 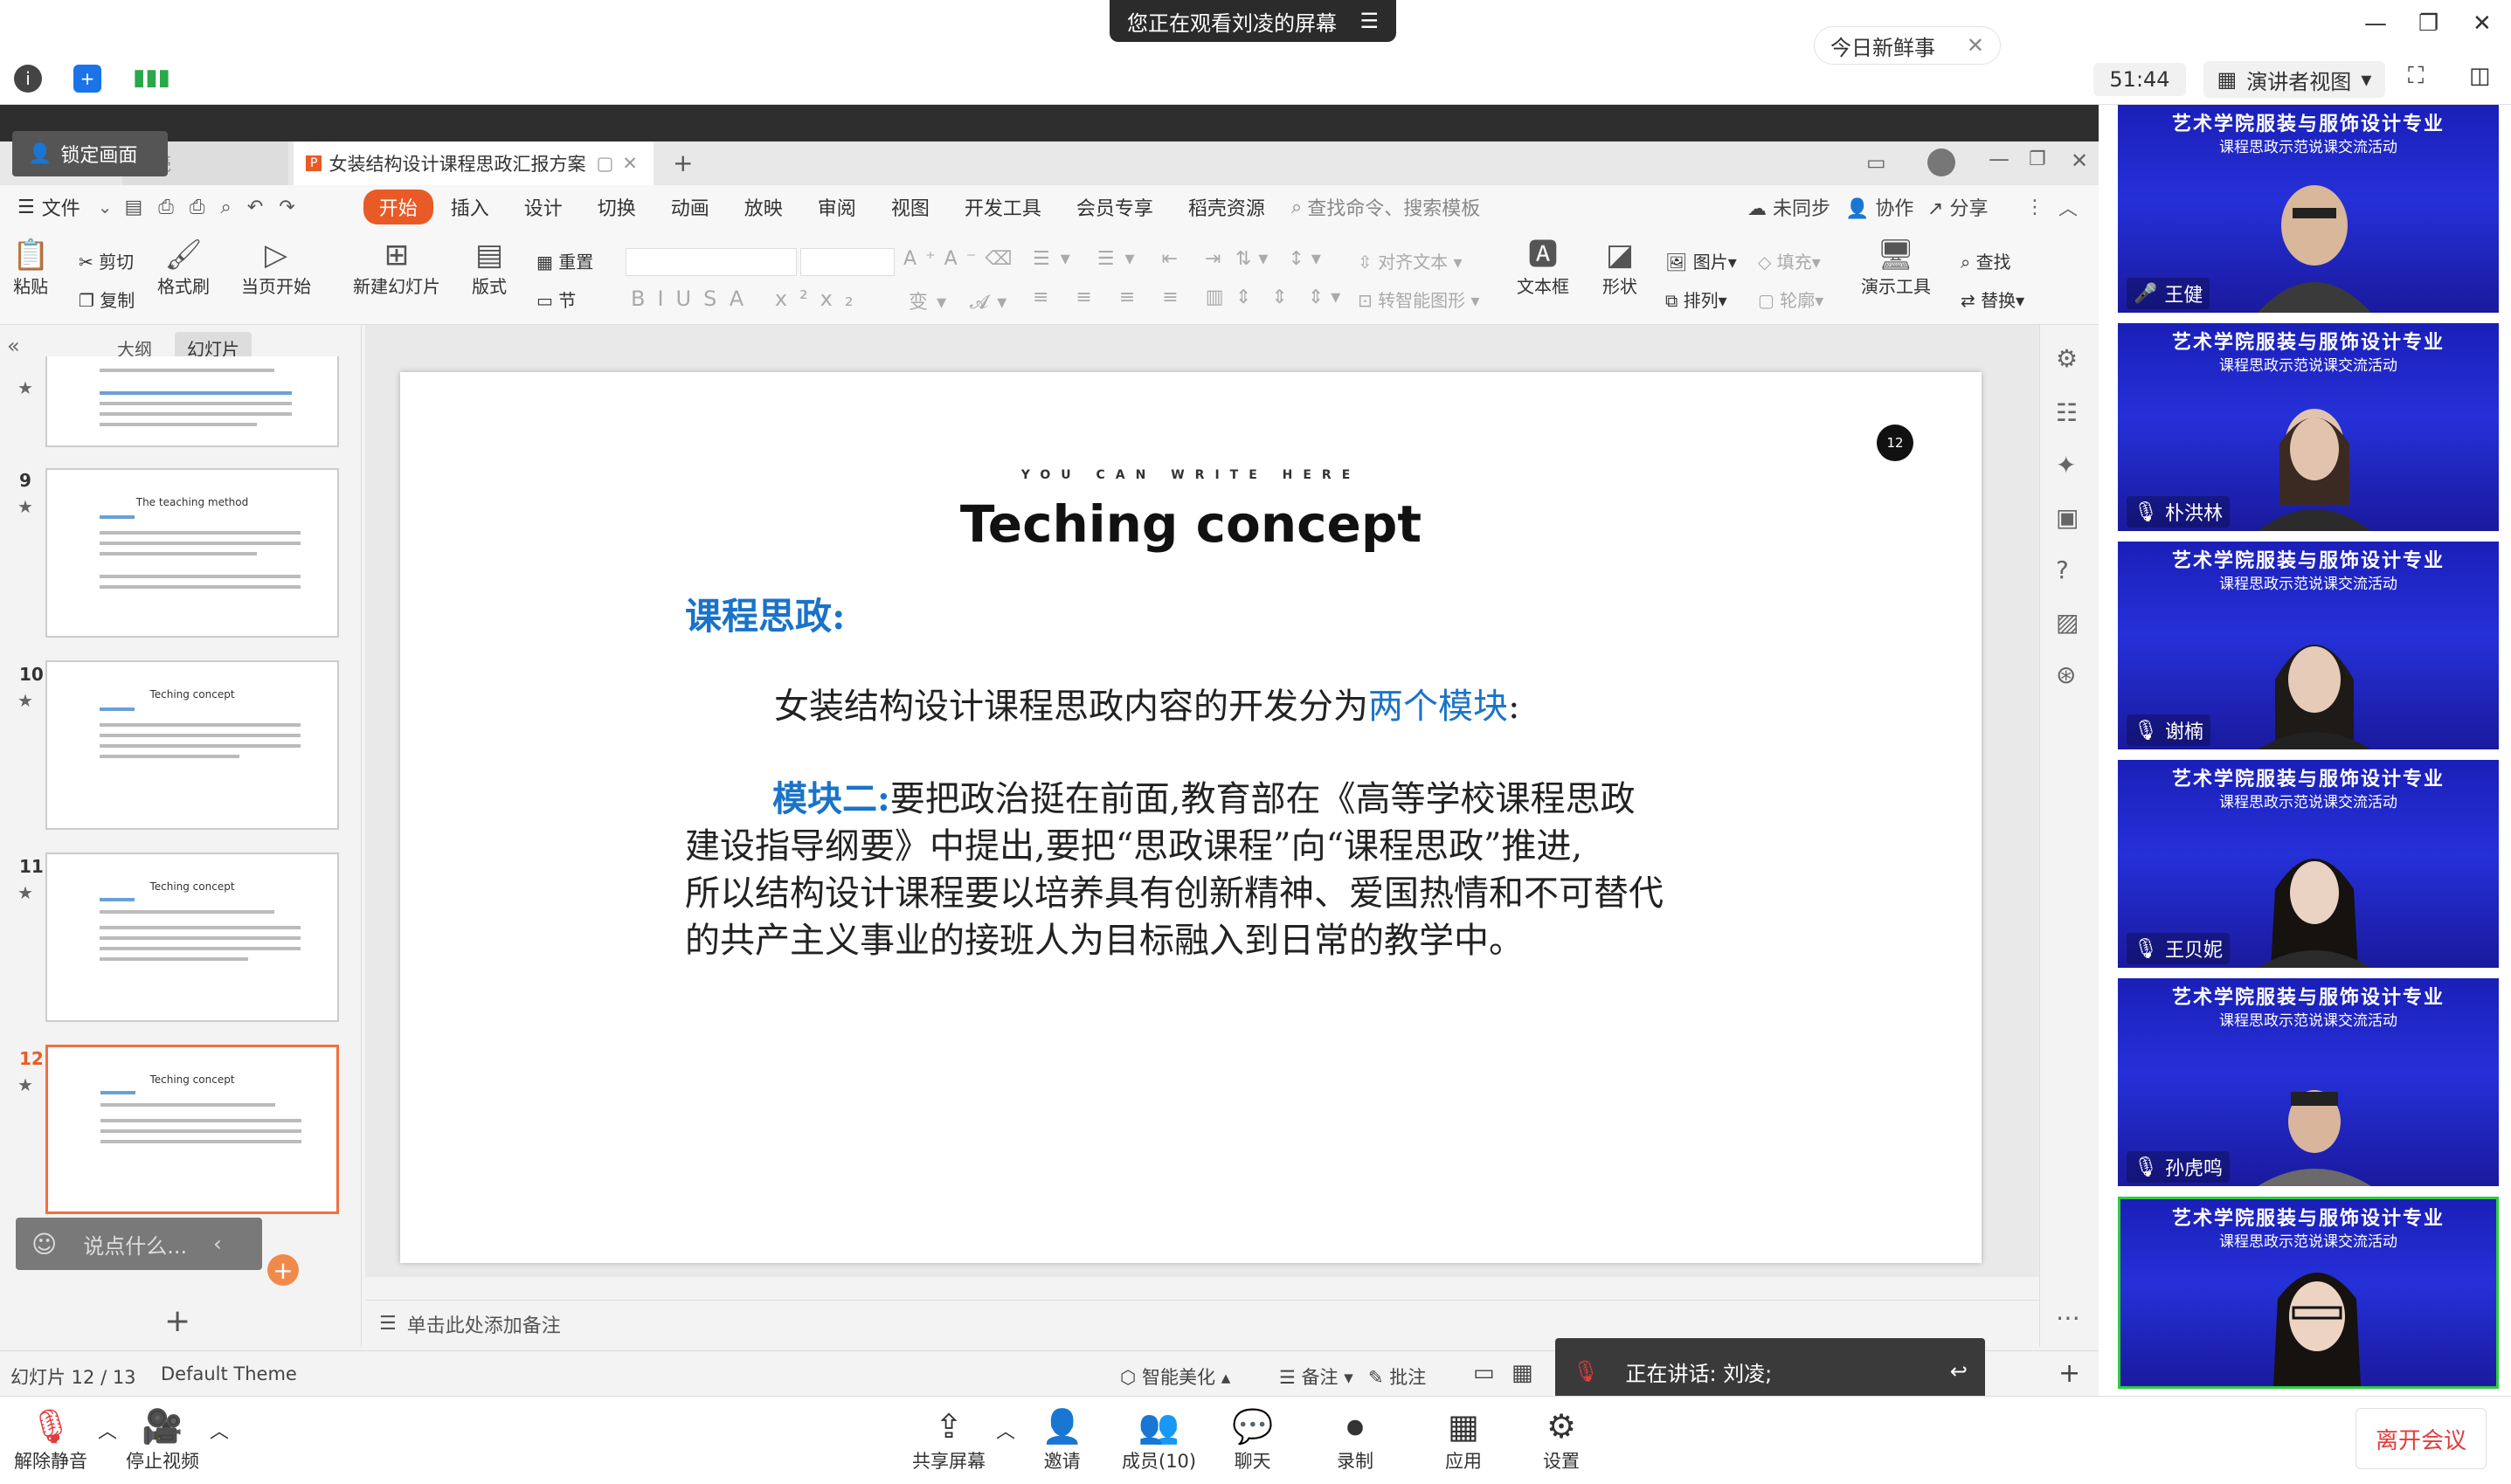 I want to click on from-current-button: ▷ 当页开始, so click(x=276, y=268).